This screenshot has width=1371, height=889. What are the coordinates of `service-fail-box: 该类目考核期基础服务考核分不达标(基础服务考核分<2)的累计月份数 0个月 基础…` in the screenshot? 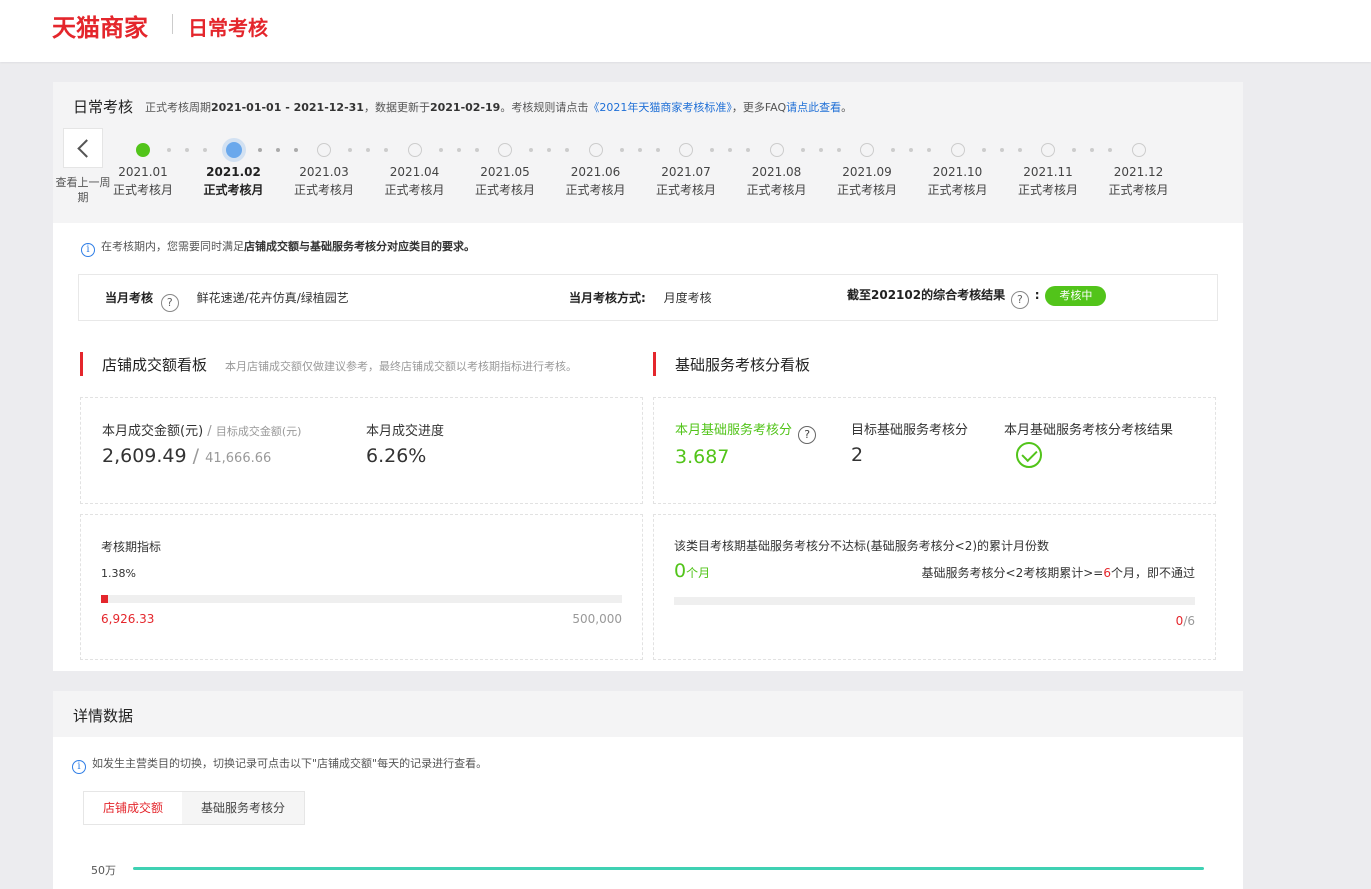 It's located at (934, 587).